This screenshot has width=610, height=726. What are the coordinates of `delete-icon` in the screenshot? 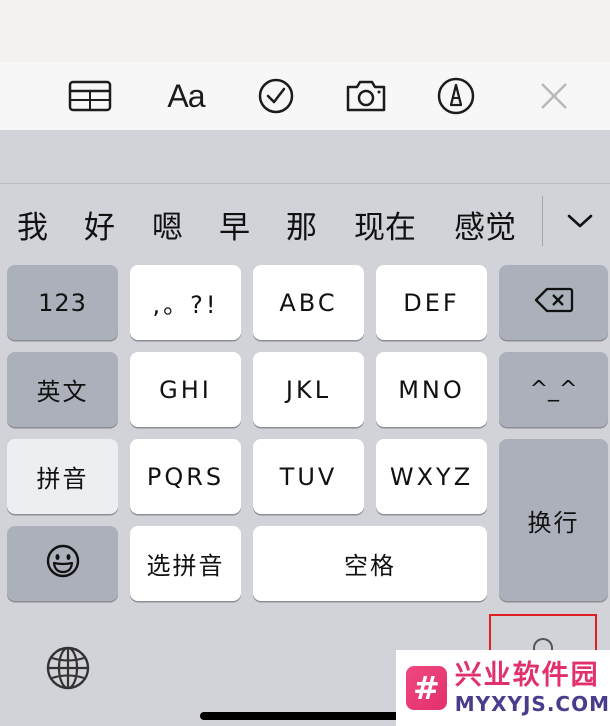 It's located at (554, 303).